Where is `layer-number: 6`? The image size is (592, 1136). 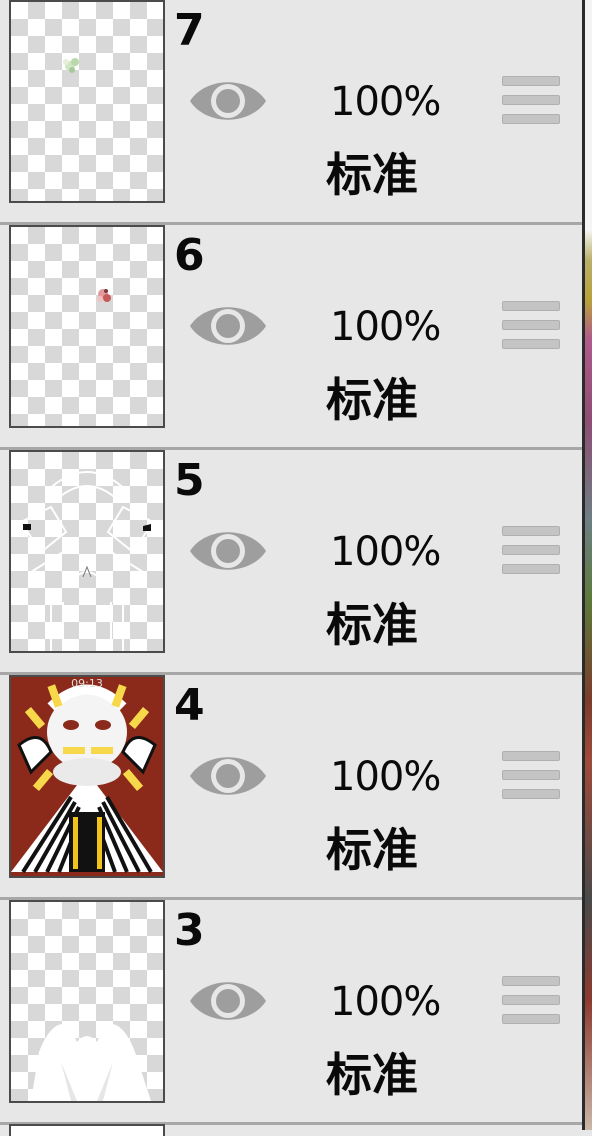
layer-number: 6 is located at coordinates (189, 255).